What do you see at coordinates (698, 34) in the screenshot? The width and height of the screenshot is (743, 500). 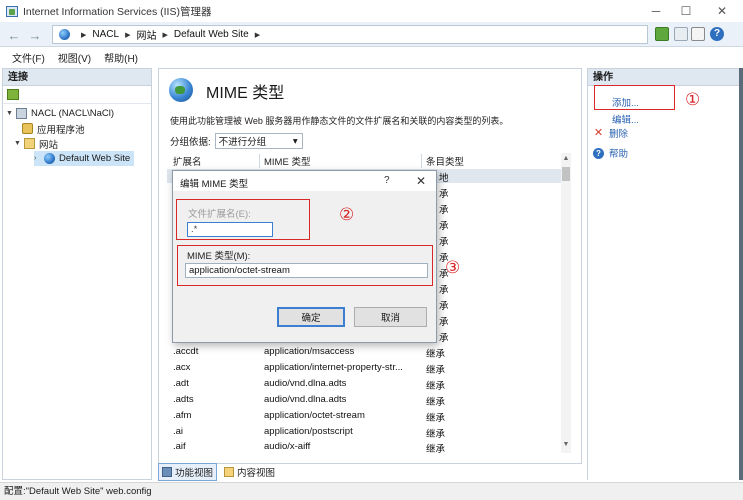 I see `home-icon` at bounding box center [698, 34].